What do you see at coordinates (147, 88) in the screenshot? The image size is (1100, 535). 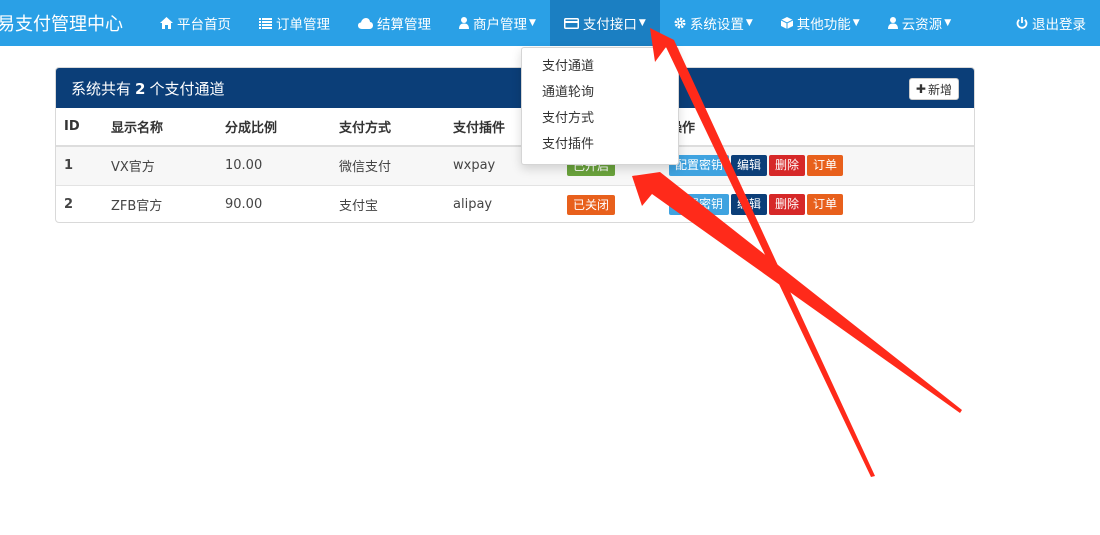 I see `panel-title: 系统共有 2 个支付通道` at bounding box center [147, 88].